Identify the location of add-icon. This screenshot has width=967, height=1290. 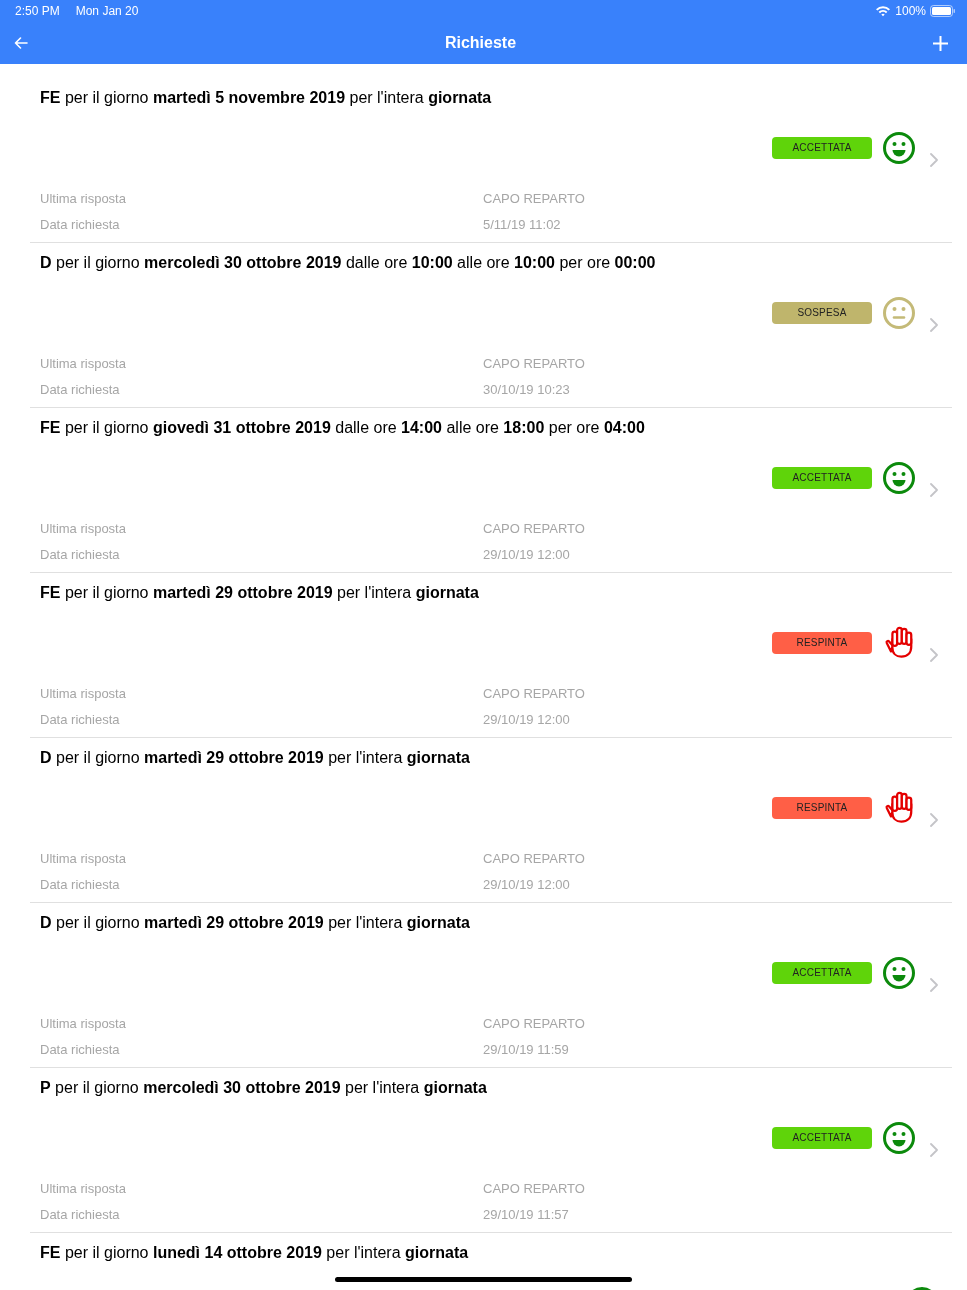
(940, 43).